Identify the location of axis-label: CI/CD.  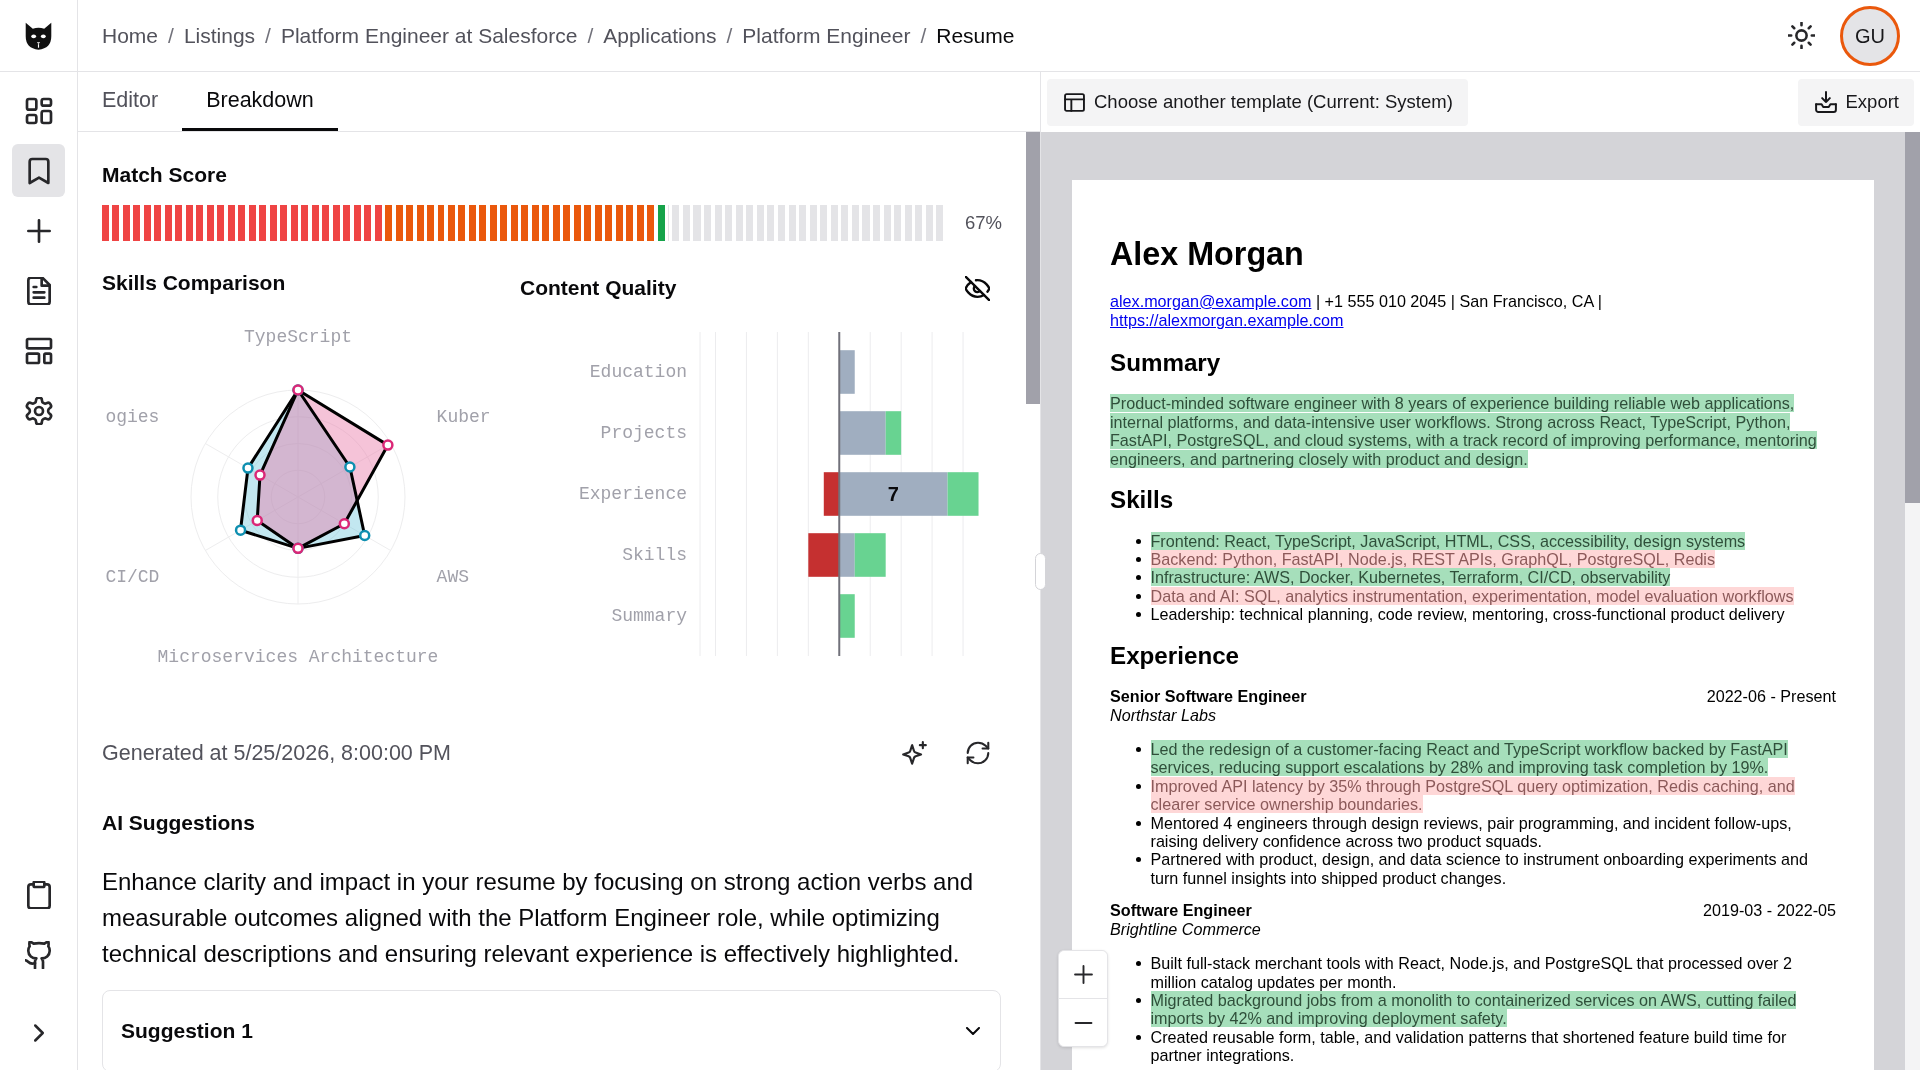
(132, 577).